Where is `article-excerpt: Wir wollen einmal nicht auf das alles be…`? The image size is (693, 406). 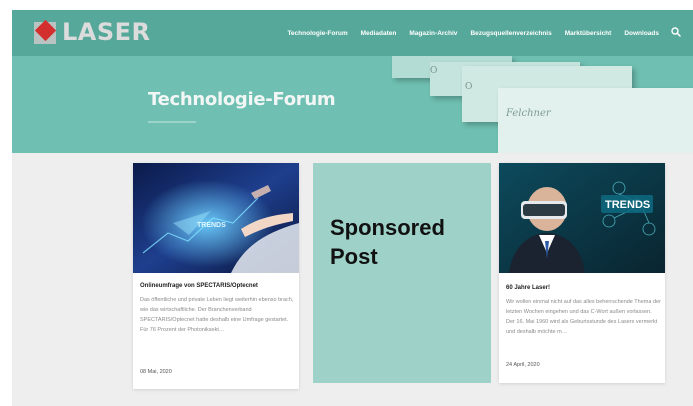
article-excerpt: Wir wollen einmal nicht auf das alles be… is located at coordinates (583, 317).